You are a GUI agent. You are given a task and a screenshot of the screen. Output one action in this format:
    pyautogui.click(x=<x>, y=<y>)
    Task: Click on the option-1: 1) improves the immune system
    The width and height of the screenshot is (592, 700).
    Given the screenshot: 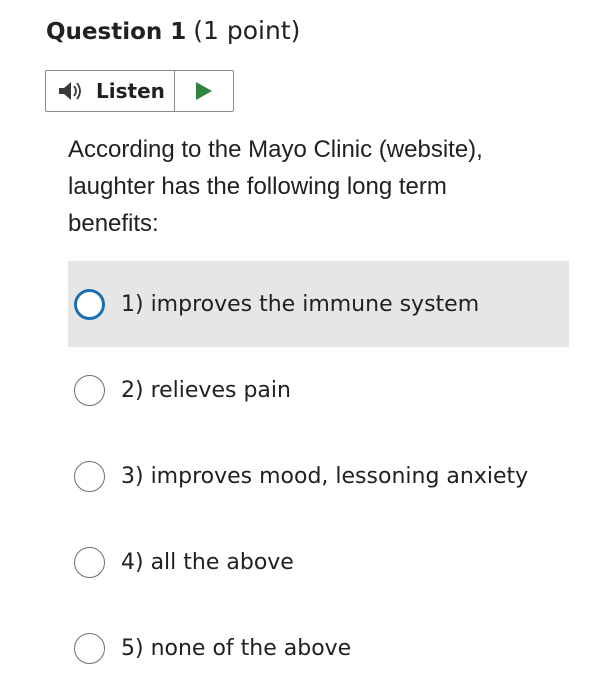 What is the action you would take?
    pyautogui.click(x=318, y=304)
    